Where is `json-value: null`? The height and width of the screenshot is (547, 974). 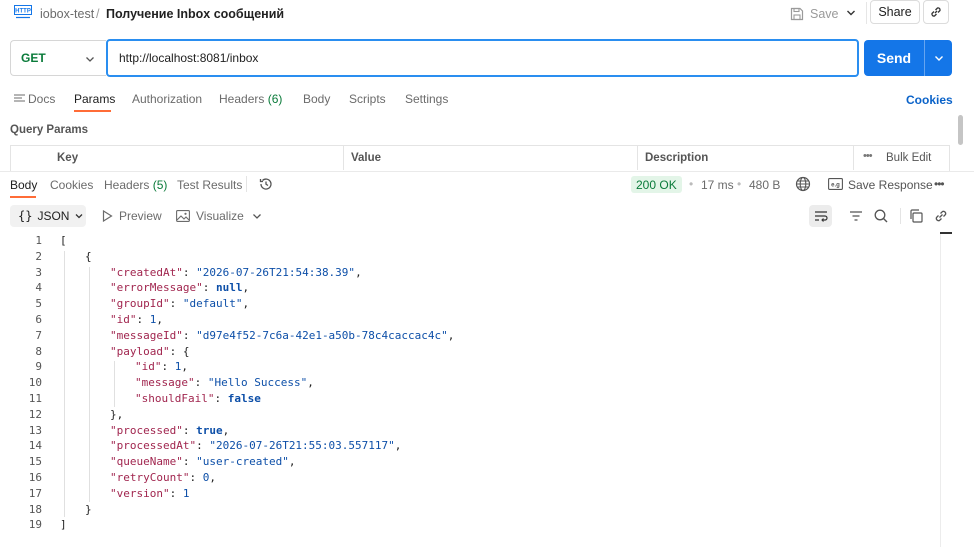
json-value: null is located at coordinates (229, 288).